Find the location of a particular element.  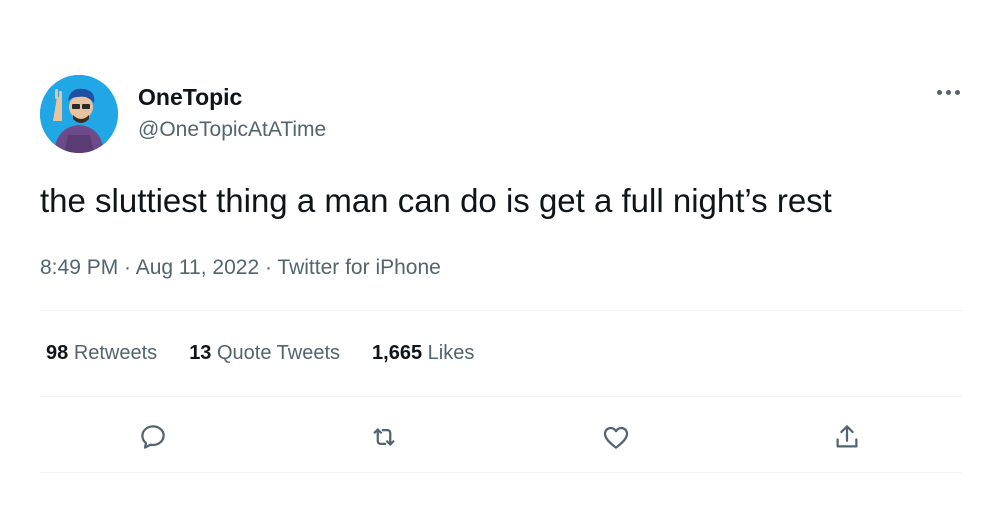

reply-icon is located at coordinates (153, 437).